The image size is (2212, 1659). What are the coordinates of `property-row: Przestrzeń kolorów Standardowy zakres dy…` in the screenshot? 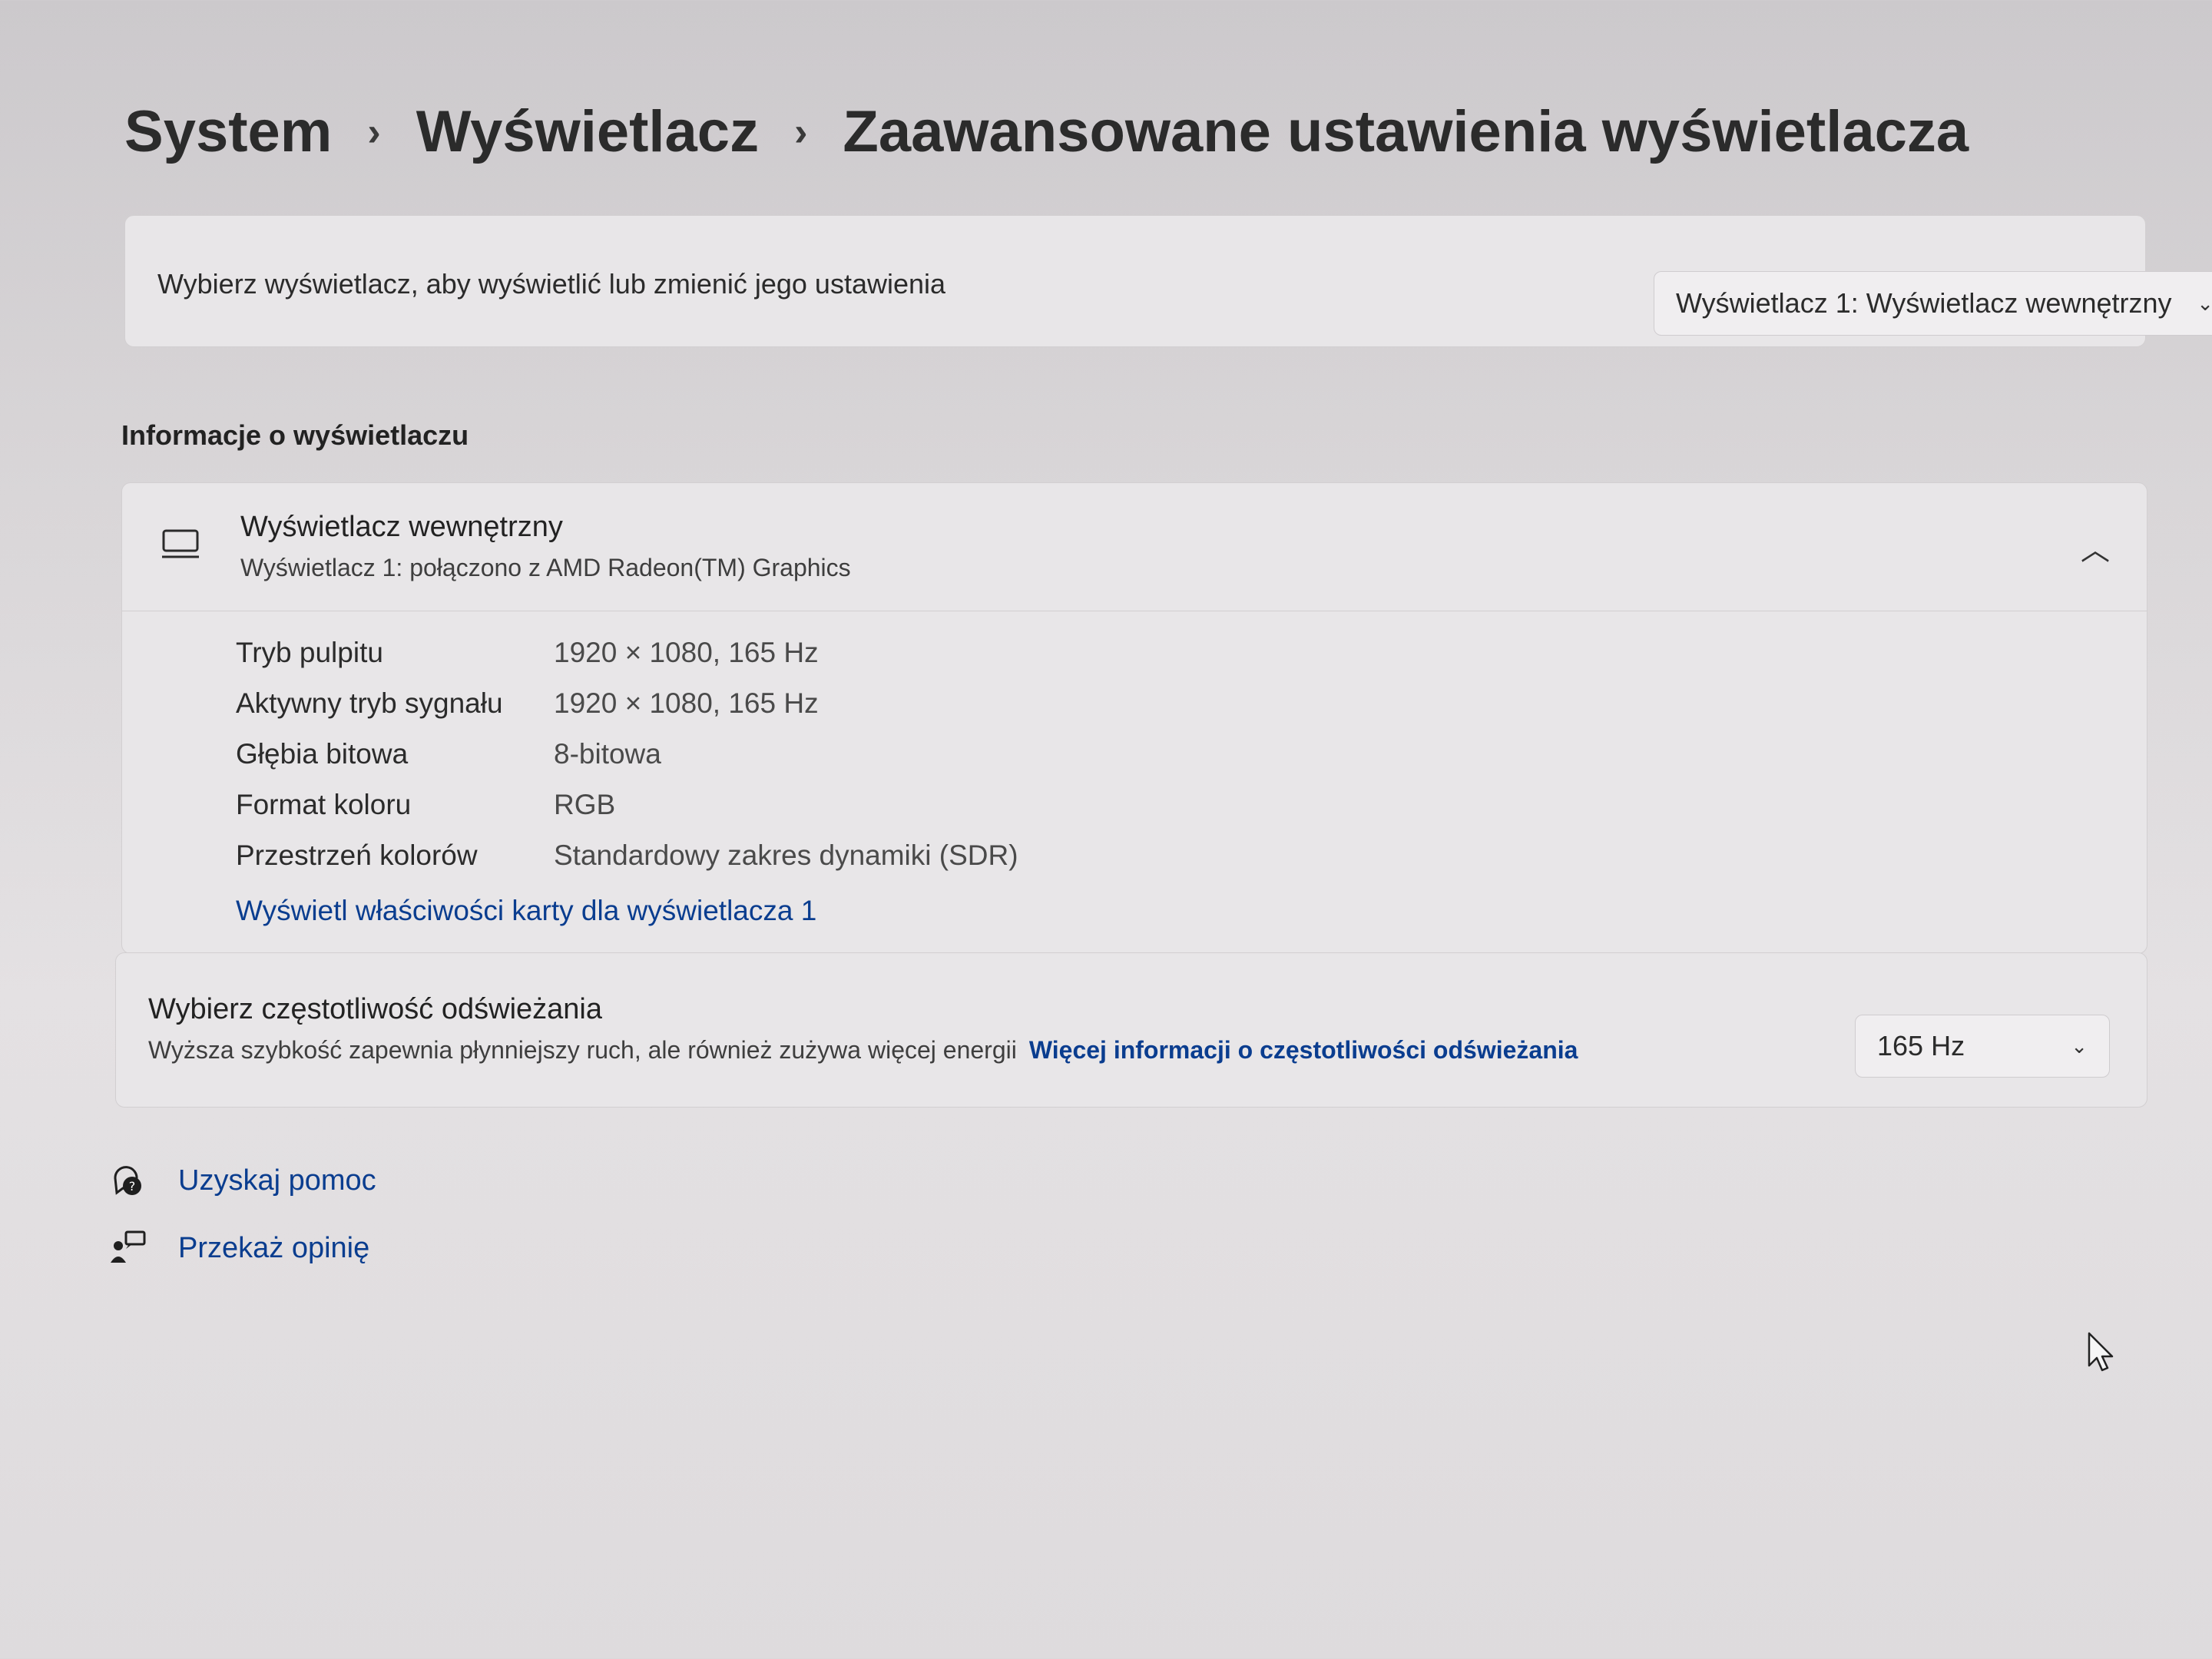 It's located at (627, 856).